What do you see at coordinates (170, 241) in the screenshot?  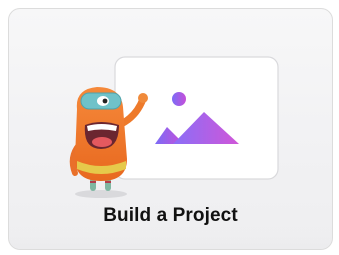 I see `card-bottom-edge` at bounding box center [170, 241].